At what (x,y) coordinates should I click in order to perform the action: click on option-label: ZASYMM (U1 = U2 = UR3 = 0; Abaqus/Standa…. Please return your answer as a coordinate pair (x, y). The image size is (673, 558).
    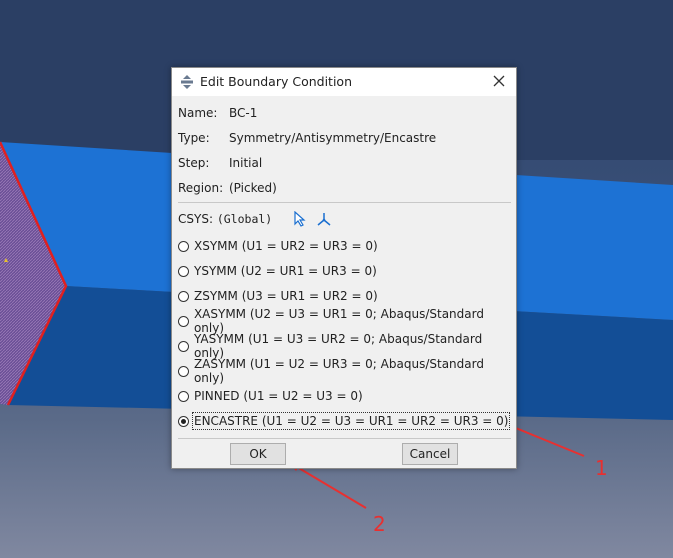
    Looking at the image, I should click on (338, 371).